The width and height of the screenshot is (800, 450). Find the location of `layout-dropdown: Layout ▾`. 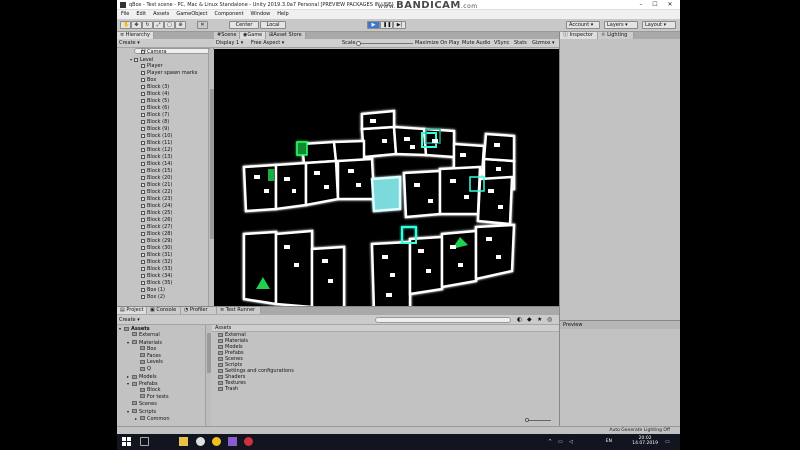

layout-dropdown: Layout ▾ is located at coordinates (659, 25).